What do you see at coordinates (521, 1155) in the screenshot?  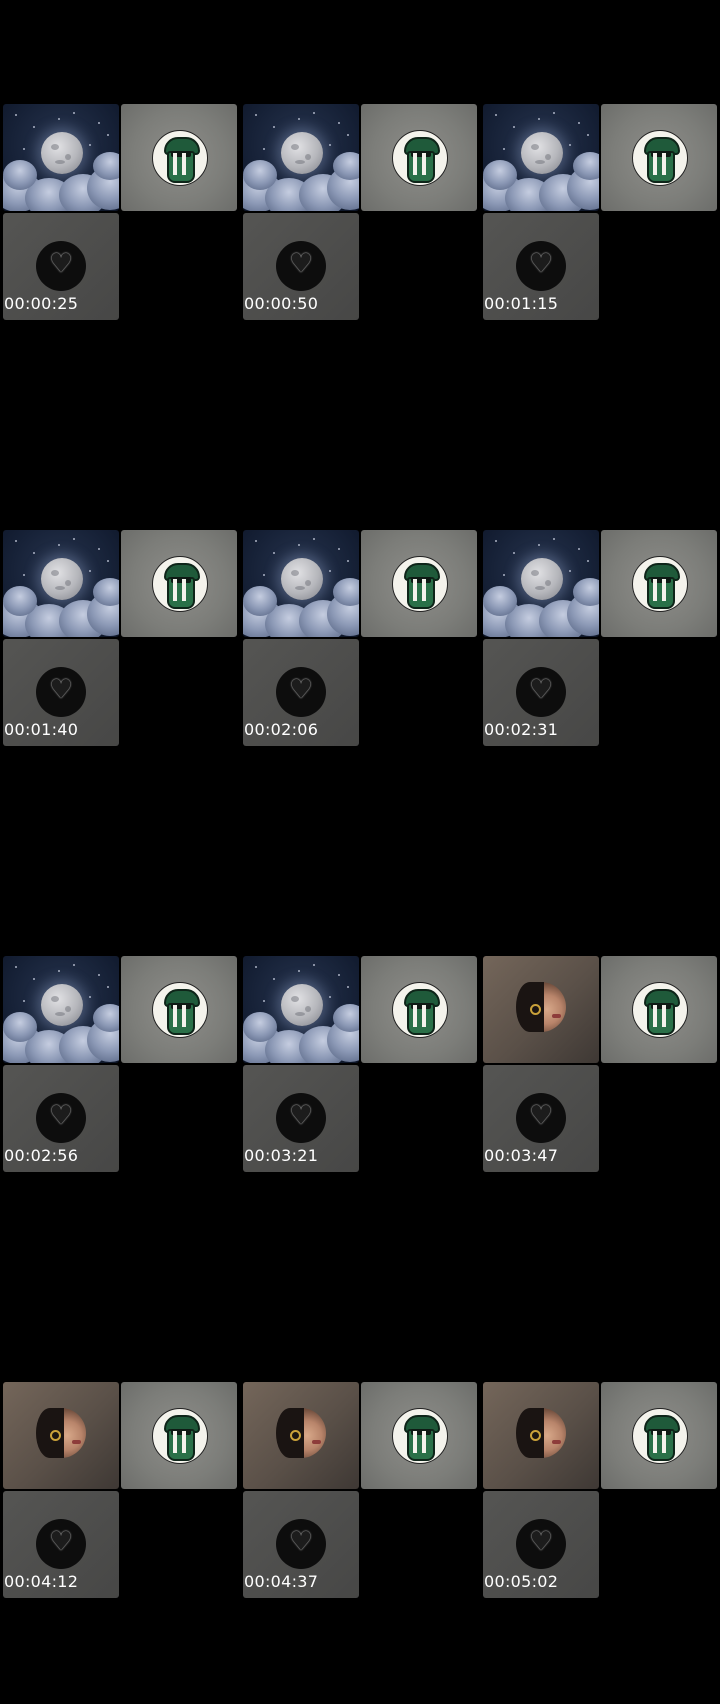 I see `frame-timestamp: 00:03:47` at bounding box center [521, 1155].